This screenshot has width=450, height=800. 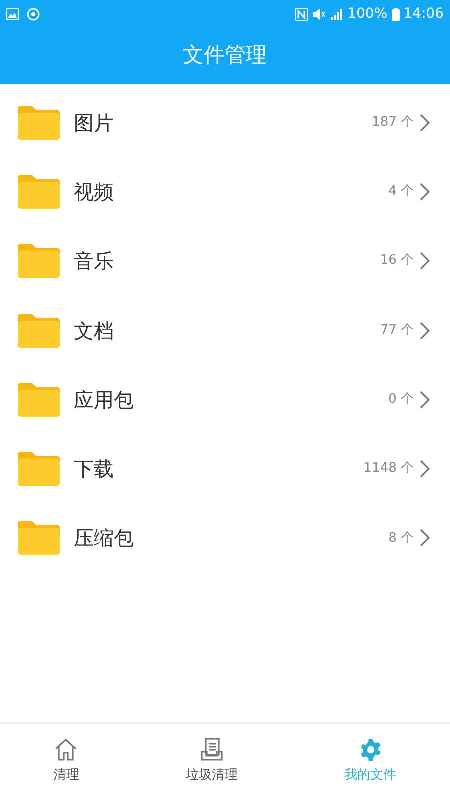 What do you see at coordinates (319, 14) in the screenshot?
I see `mute-icon` at bounding box center [319, 14].